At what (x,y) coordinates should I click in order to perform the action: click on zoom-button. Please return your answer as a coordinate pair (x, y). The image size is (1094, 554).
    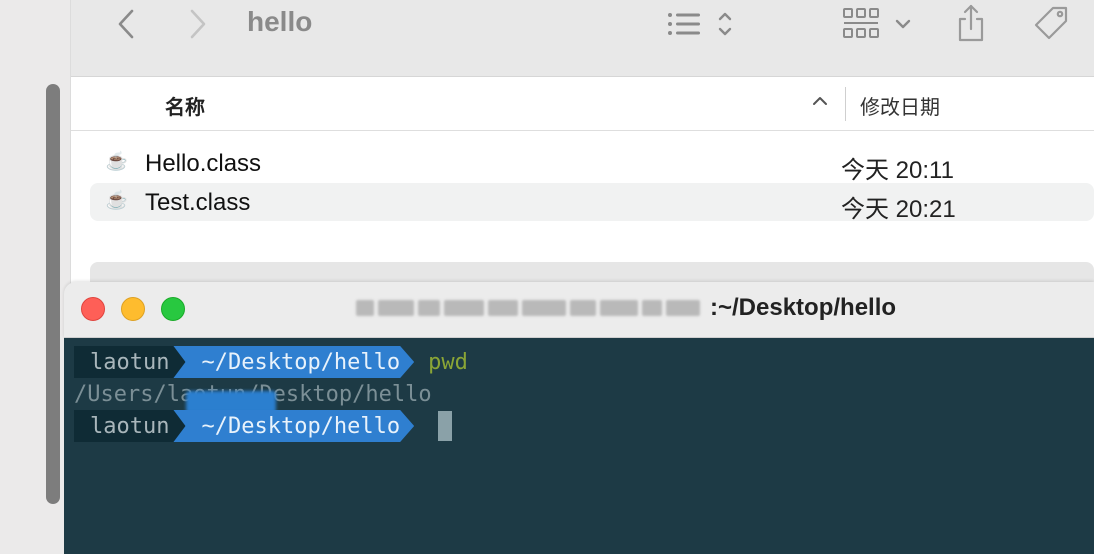
    Looking at the image, I should click on (173, 309).